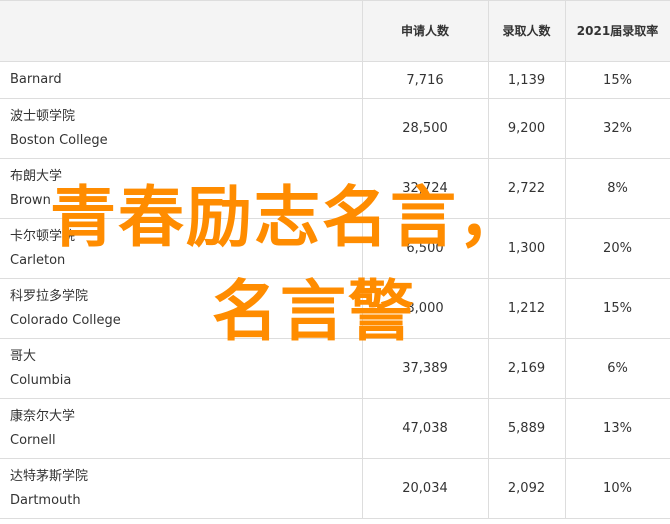  What do you see at coordinates (36, 79) in the screenshot?
I see `school-name-en: Barnard` at bounding box center [36, 79].